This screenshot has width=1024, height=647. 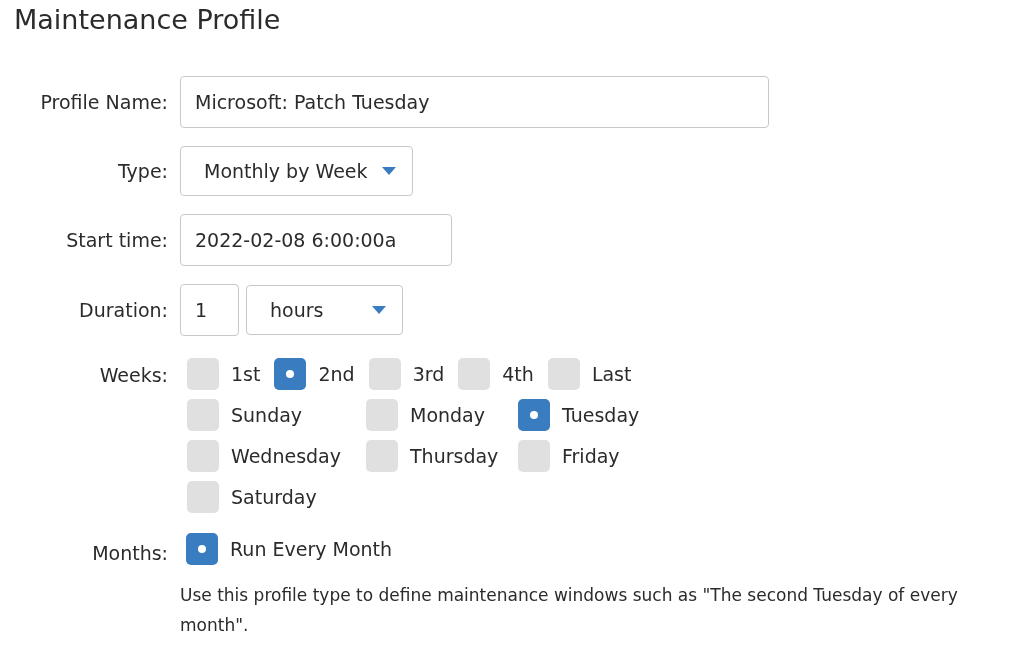 I want to click on checkbox-label: Thursday, so click(x=454, y=456).